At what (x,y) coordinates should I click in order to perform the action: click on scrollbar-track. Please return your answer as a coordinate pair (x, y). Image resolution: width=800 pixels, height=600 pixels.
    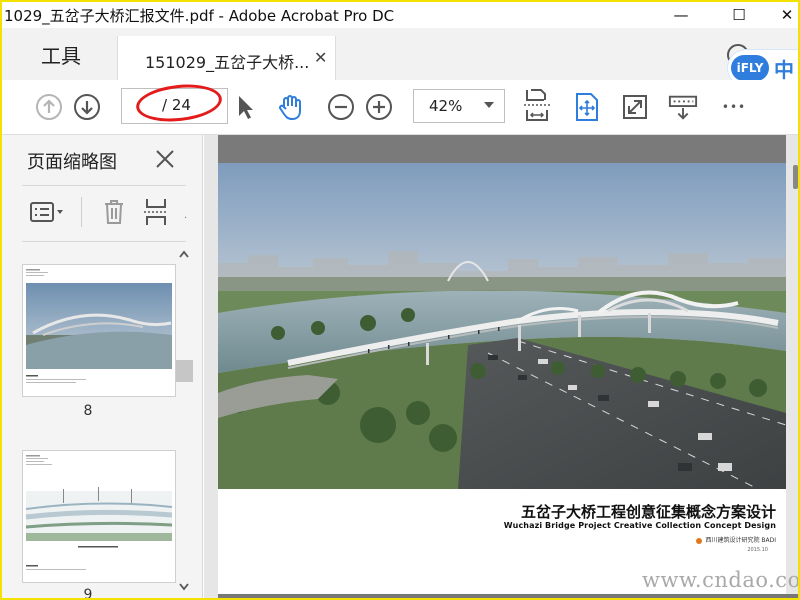
    Looking at the image, I should click on (184, 420).